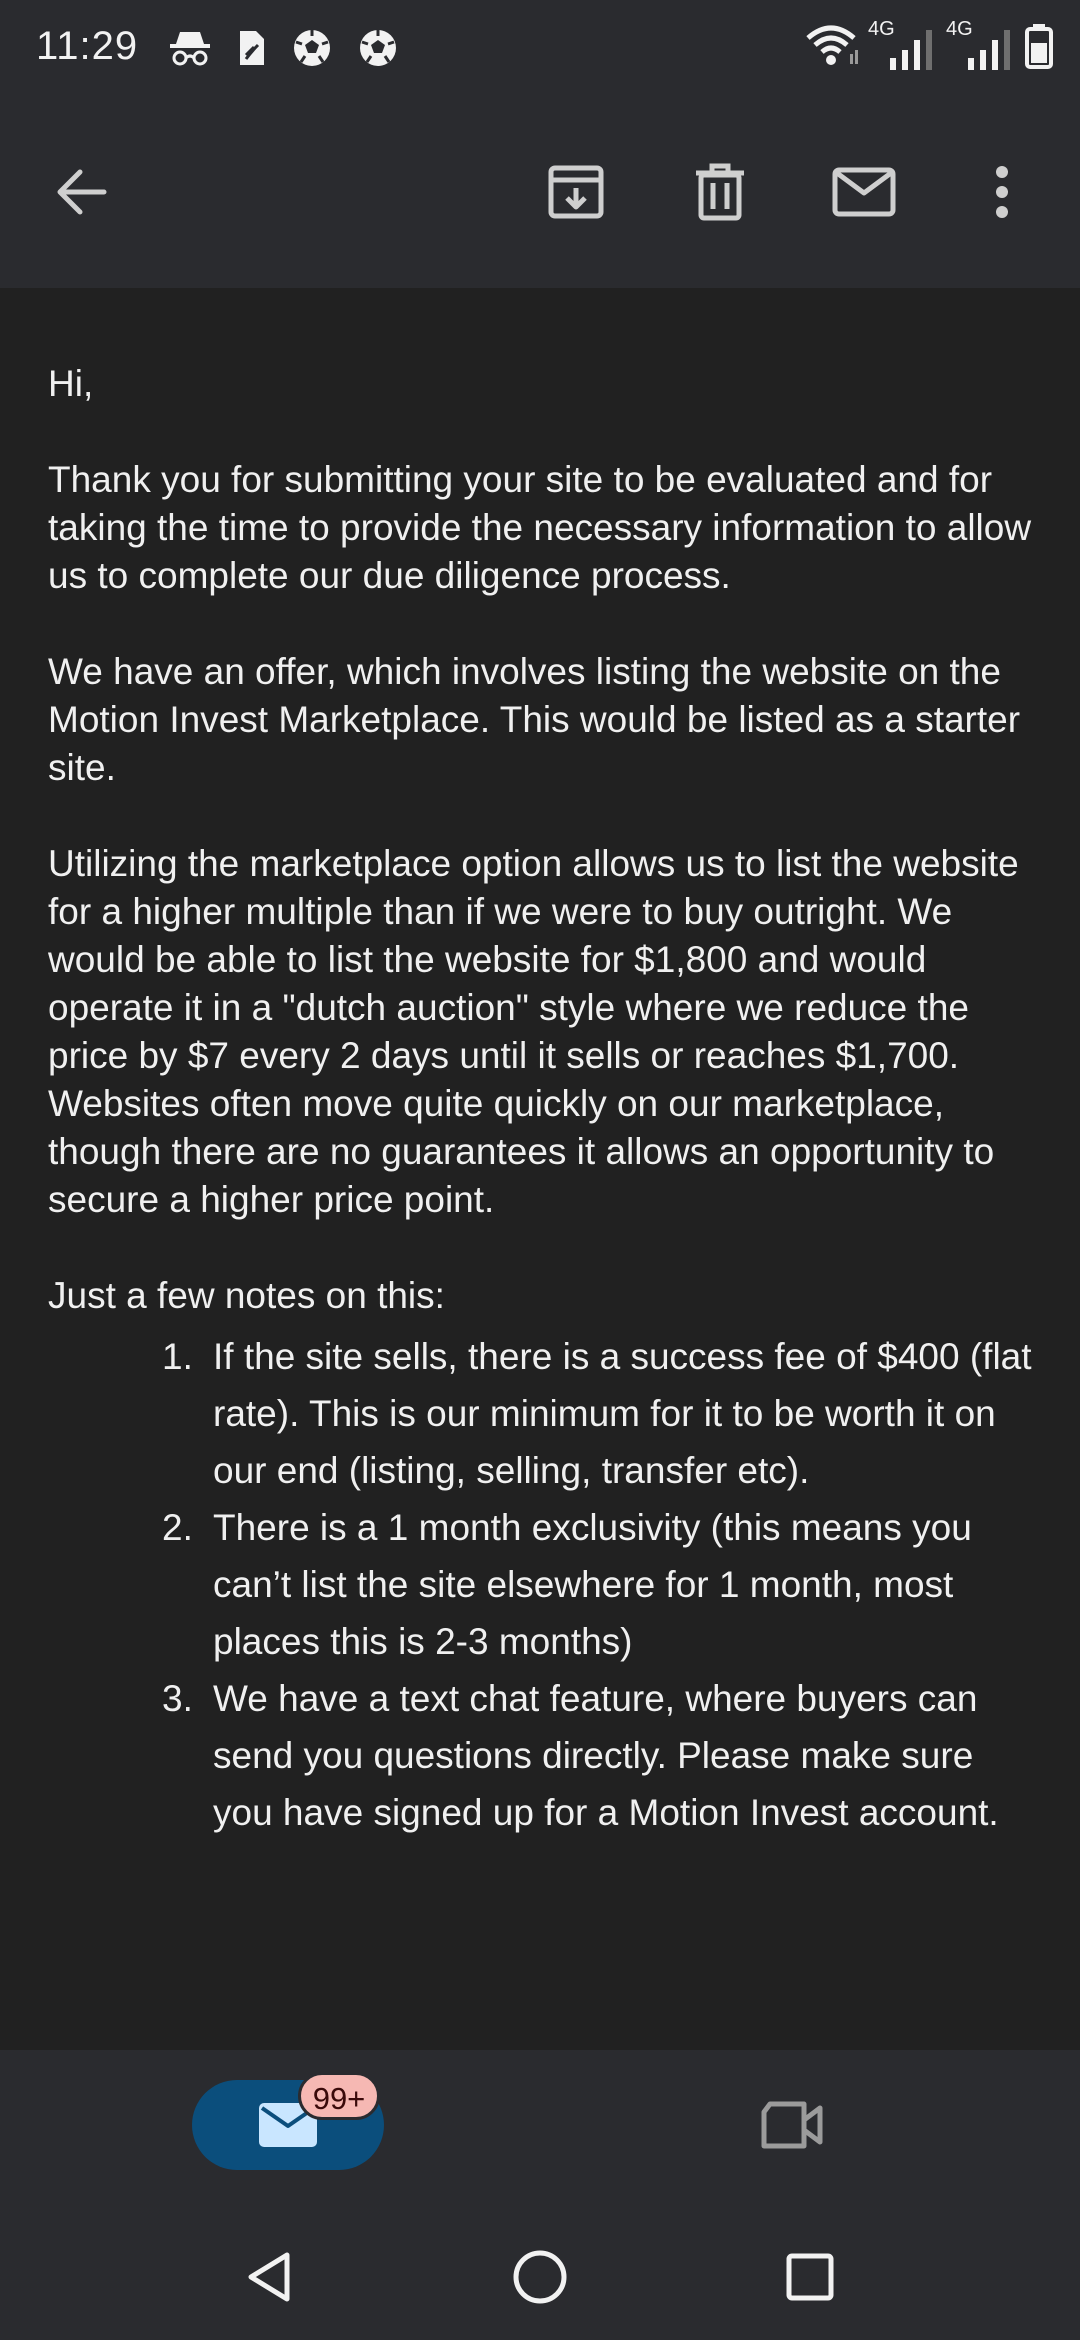 Image resolution: width=1080 pixels, height=2340 pixels. I want to click on status-icons-right: 4G 4G, so click(930, 46).